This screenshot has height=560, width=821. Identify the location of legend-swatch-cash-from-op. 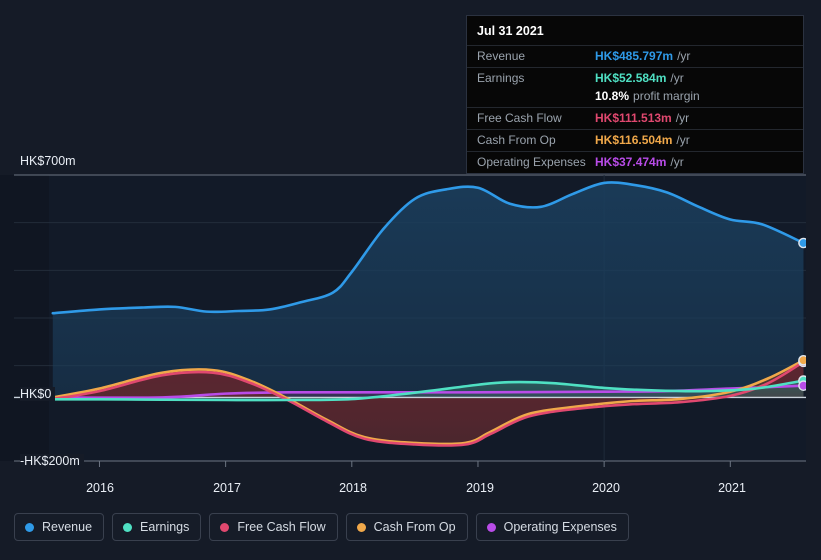
(361, 527).